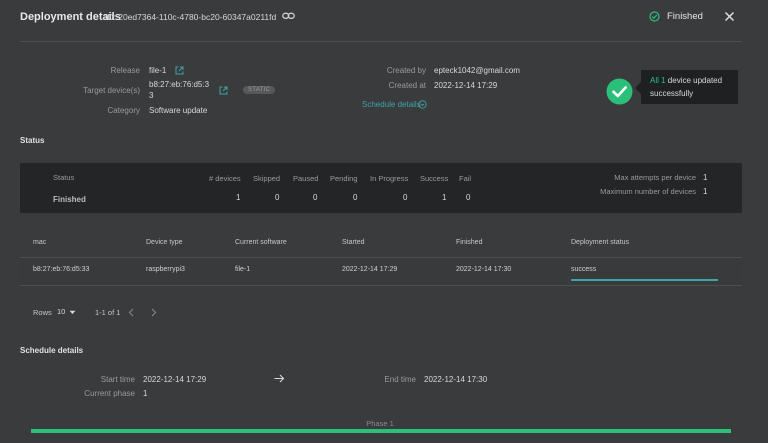 This screenshot has width=768, height=443. I want to click on start-time-label: Start time, so click(117, 379).